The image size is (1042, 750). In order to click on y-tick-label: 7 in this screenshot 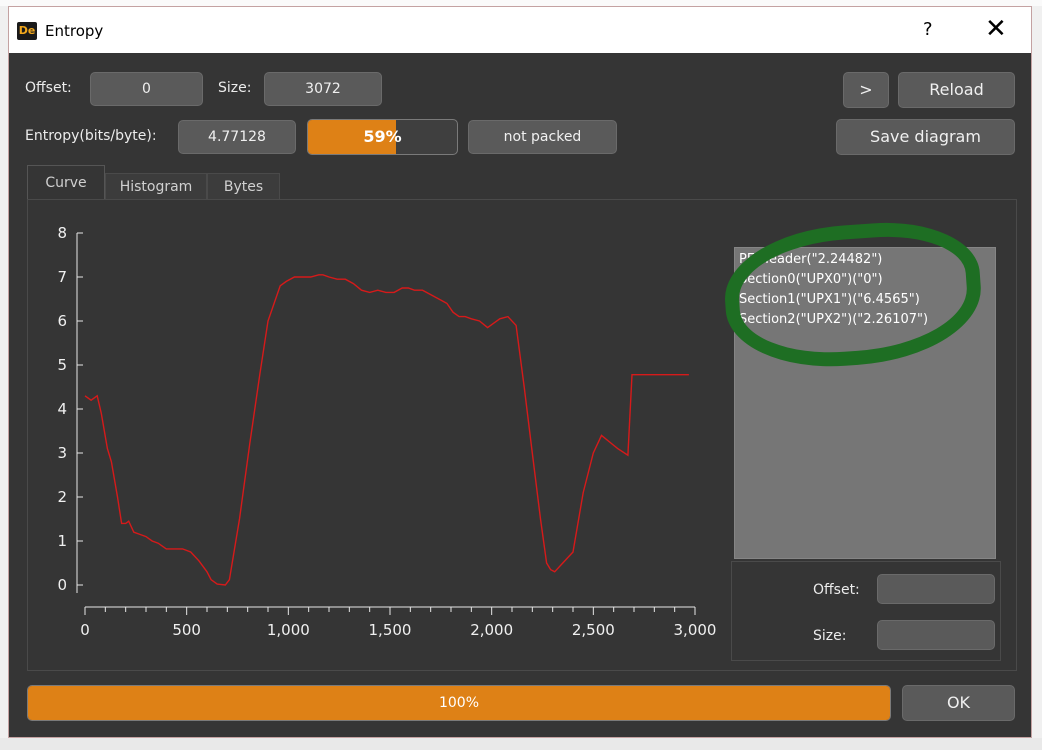, I will do `click(62, 277)`.